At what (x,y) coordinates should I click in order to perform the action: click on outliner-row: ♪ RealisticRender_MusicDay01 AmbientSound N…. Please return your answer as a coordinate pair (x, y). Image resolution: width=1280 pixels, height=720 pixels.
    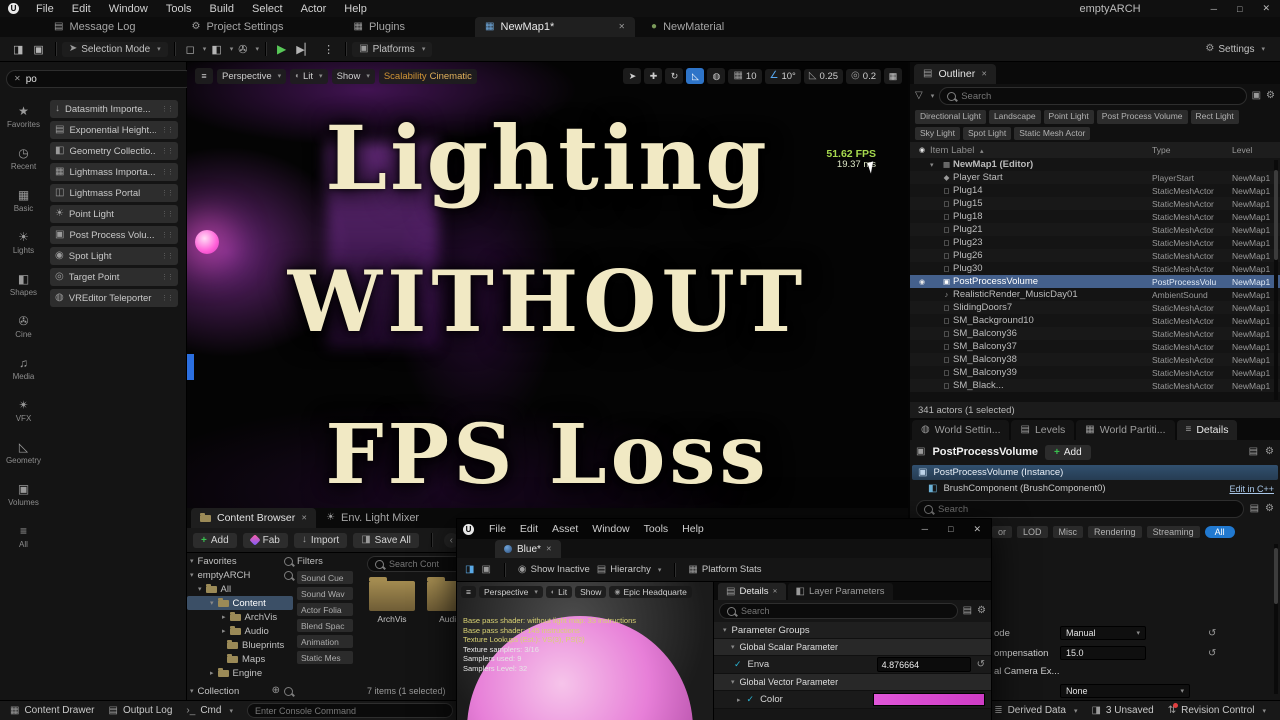
    Looking at the image, I should click on (1095, 294).